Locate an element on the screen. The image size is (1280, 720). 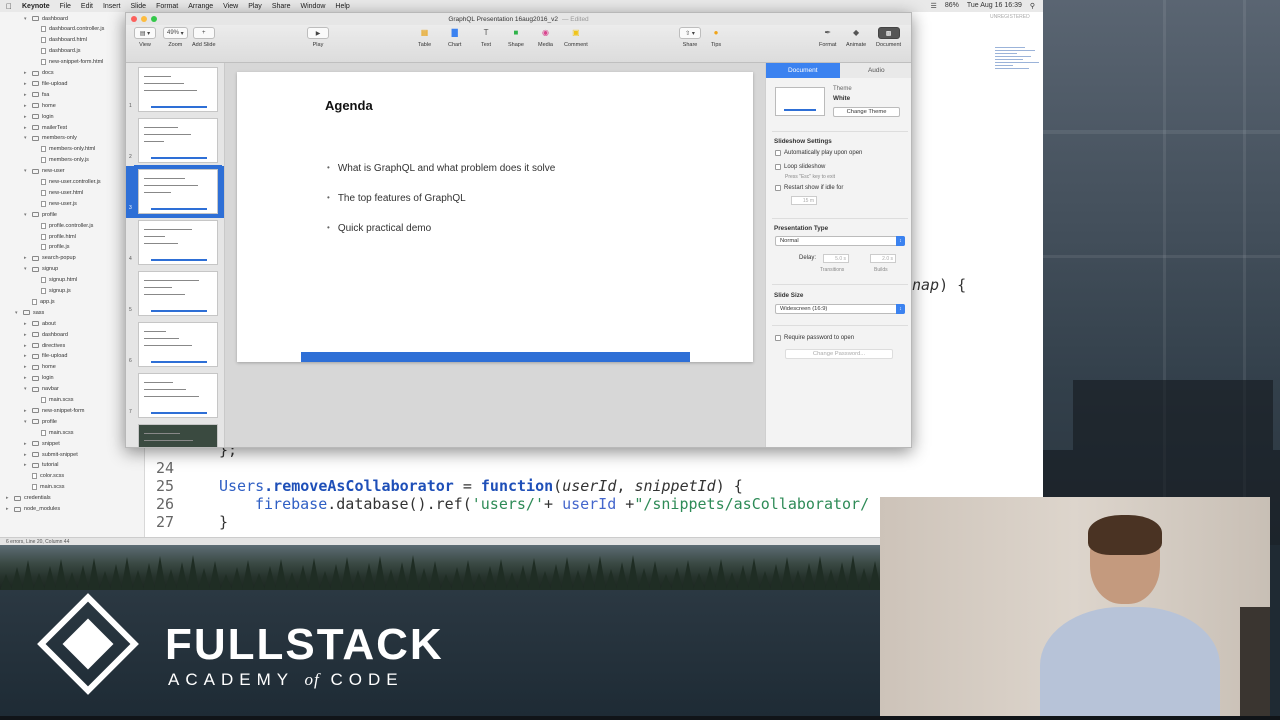
tree-folder: ▸ home is located at coordinates (28, 105).